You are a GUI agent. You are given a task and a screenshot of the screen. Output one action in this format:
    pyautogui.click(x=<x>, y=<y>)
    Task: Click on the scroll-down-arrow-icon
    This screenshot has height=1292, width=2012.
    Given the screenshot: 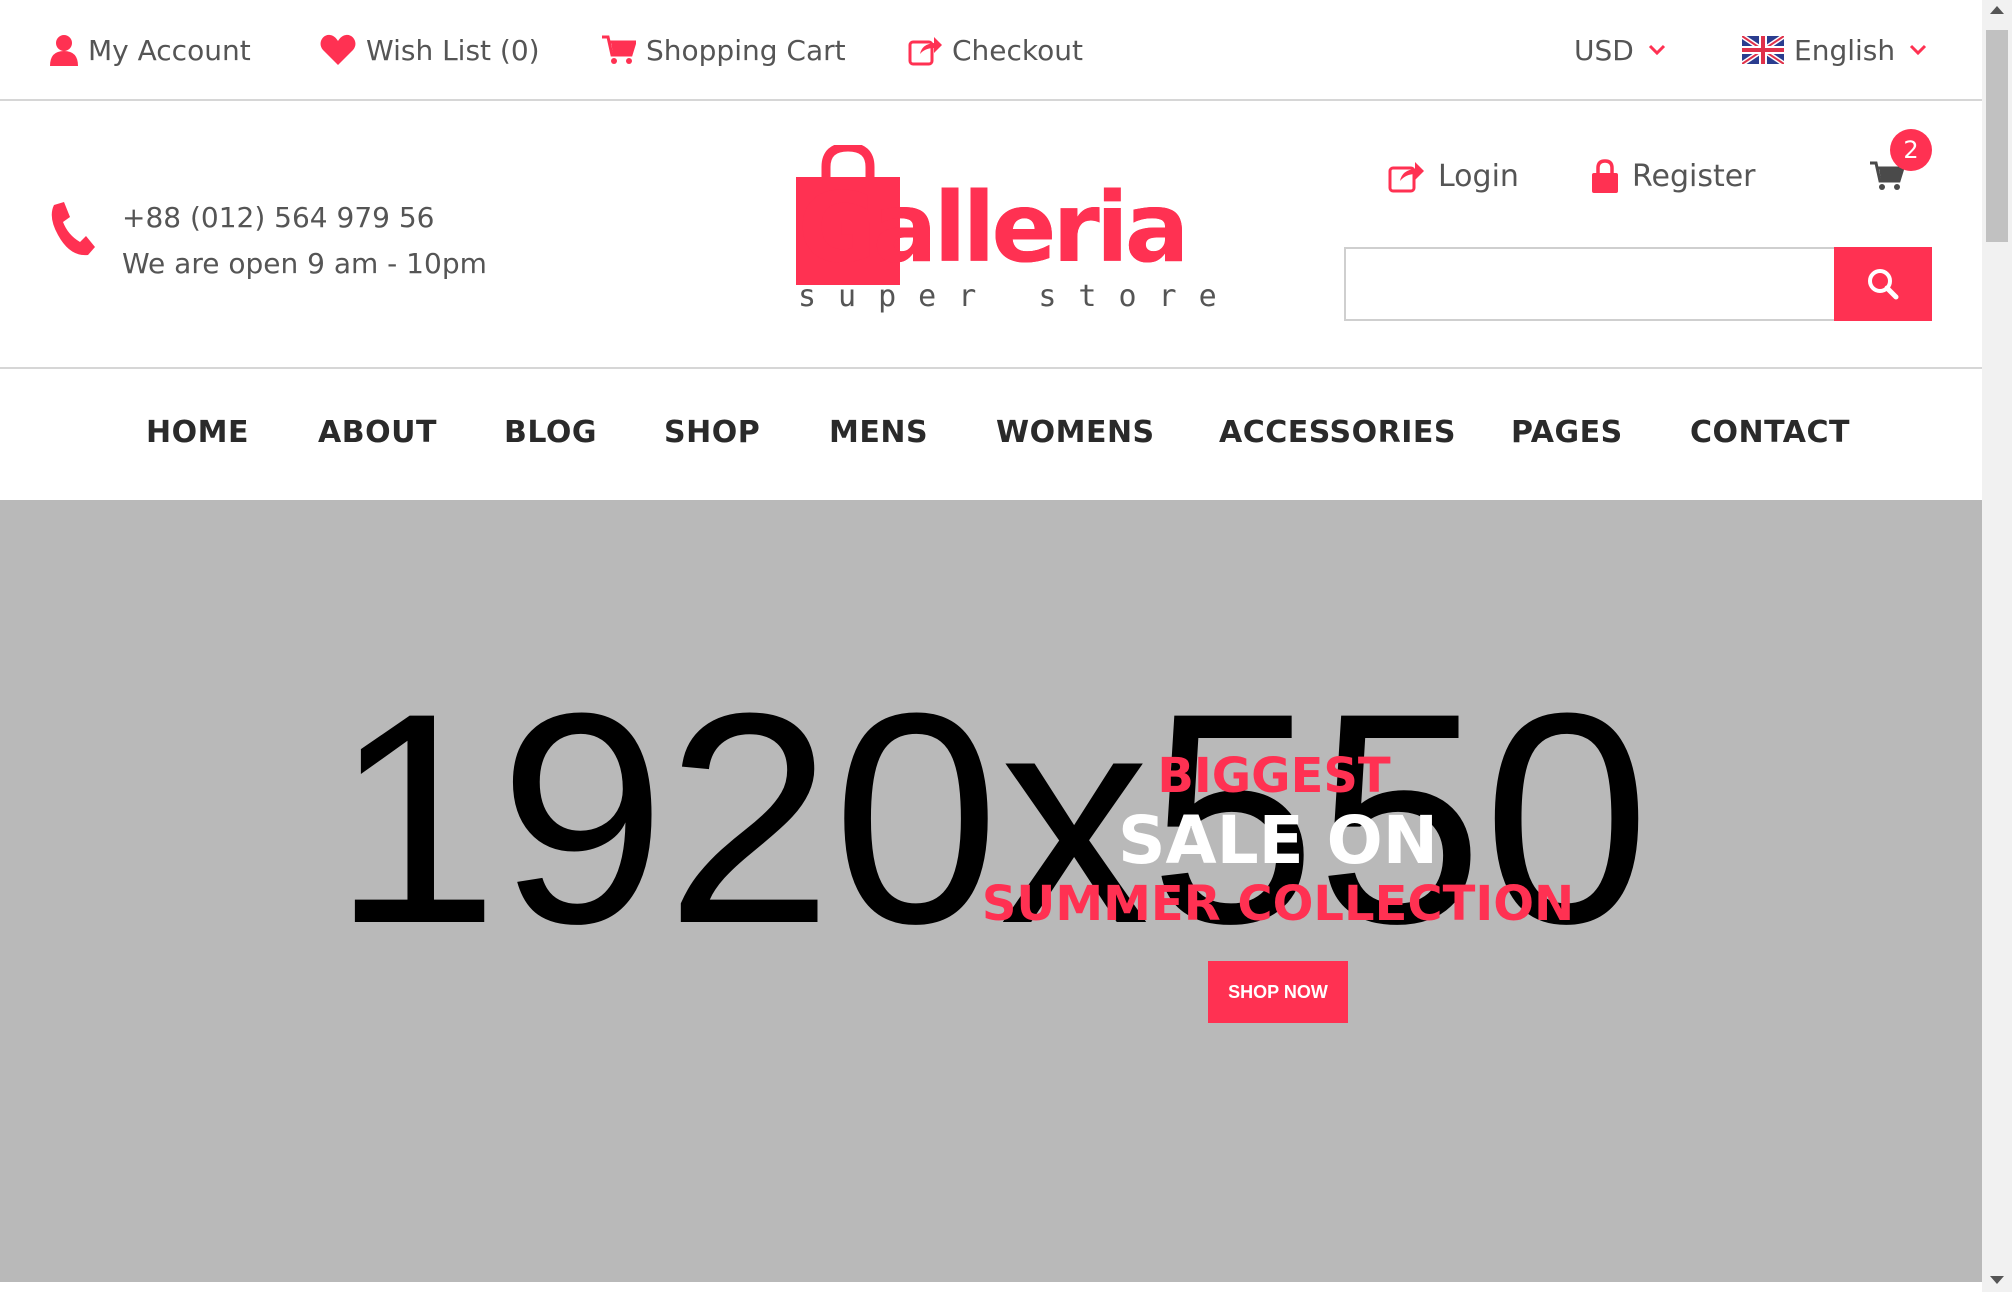 What is the action you would take?
    pyautogui.click(x=1997, y=1280)
    